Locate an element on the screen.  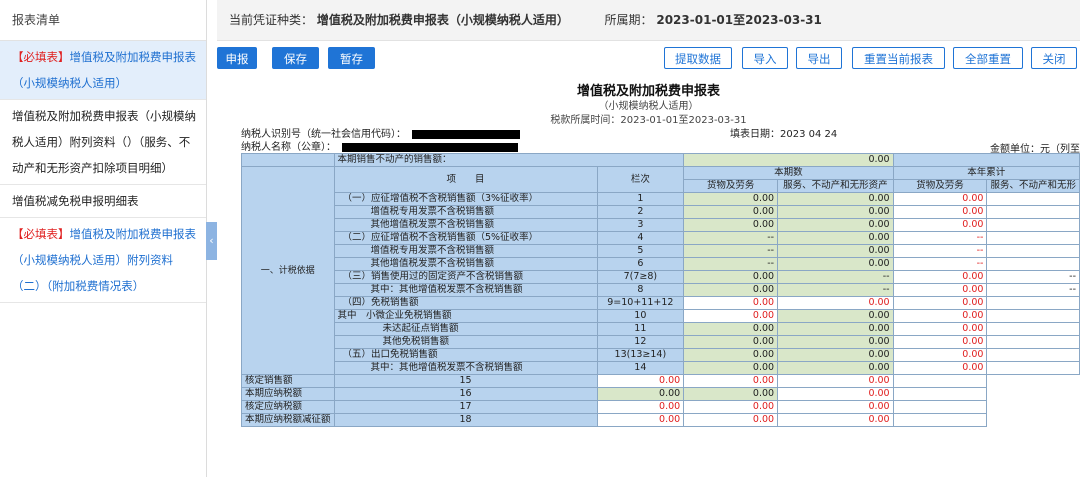
reset-current-button: 重置当前报表 is located at coordinates (898, 58).